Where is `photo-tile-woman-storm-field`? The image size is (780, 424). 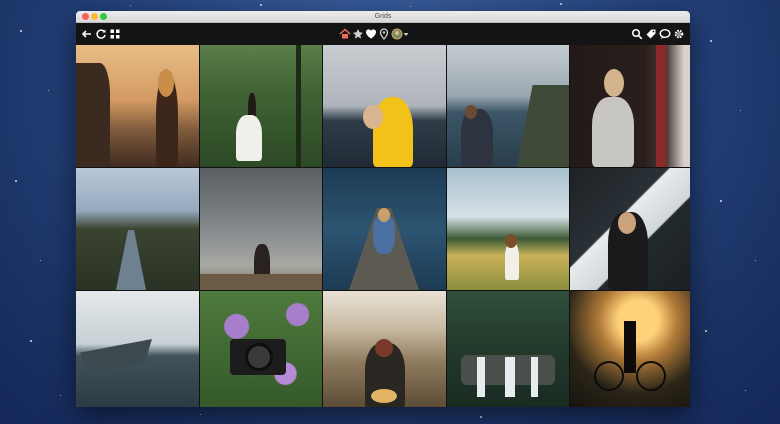
photo-tile-woman-storm-field is located at coordinates (261, 229).